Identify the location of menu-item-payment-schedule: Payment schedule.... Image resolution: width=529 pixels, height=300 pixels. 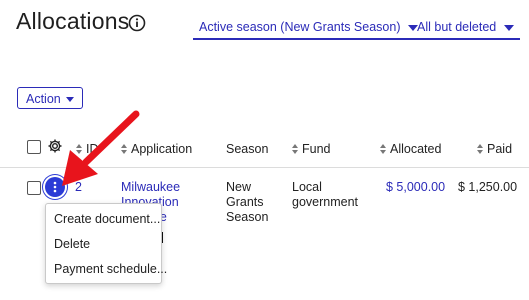
(110, 269).